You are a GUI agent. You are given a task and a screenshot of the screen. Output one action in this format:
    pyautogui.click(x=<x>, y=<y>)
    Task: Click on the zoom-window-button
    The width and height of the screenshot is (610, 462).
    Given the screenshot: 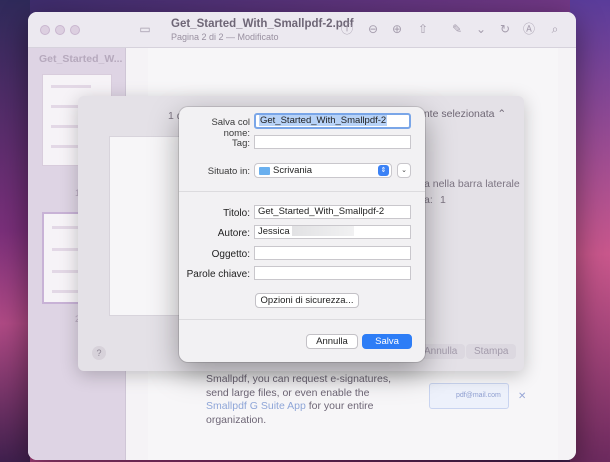 What is the action you would take?
    pyautogui.click(x=75, y=30)
    